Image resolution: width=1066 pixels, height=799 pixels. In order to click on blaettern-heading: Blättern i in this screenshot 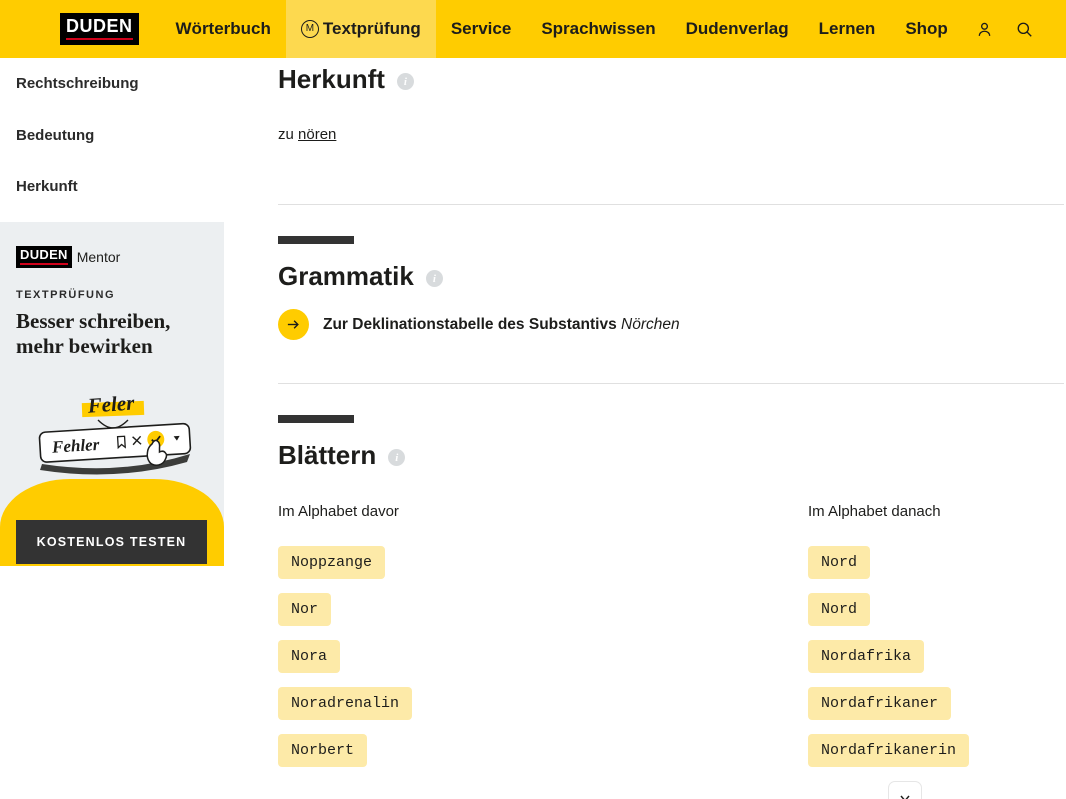, I will do `click(672, 455)`.